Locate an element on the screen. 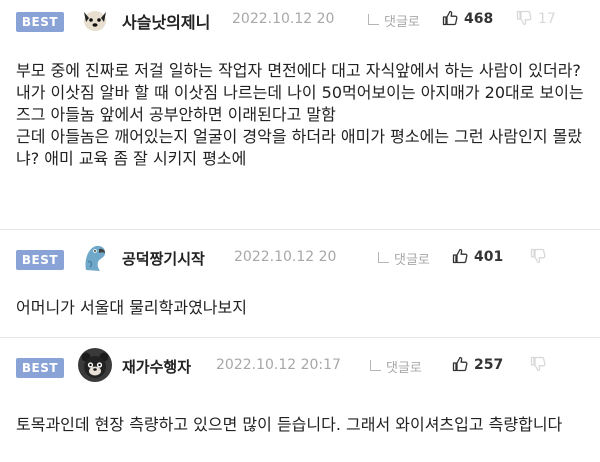 The width and height of the screenshot is (600, 462). dog-avatar-icon is located at coordinates (95, 19).